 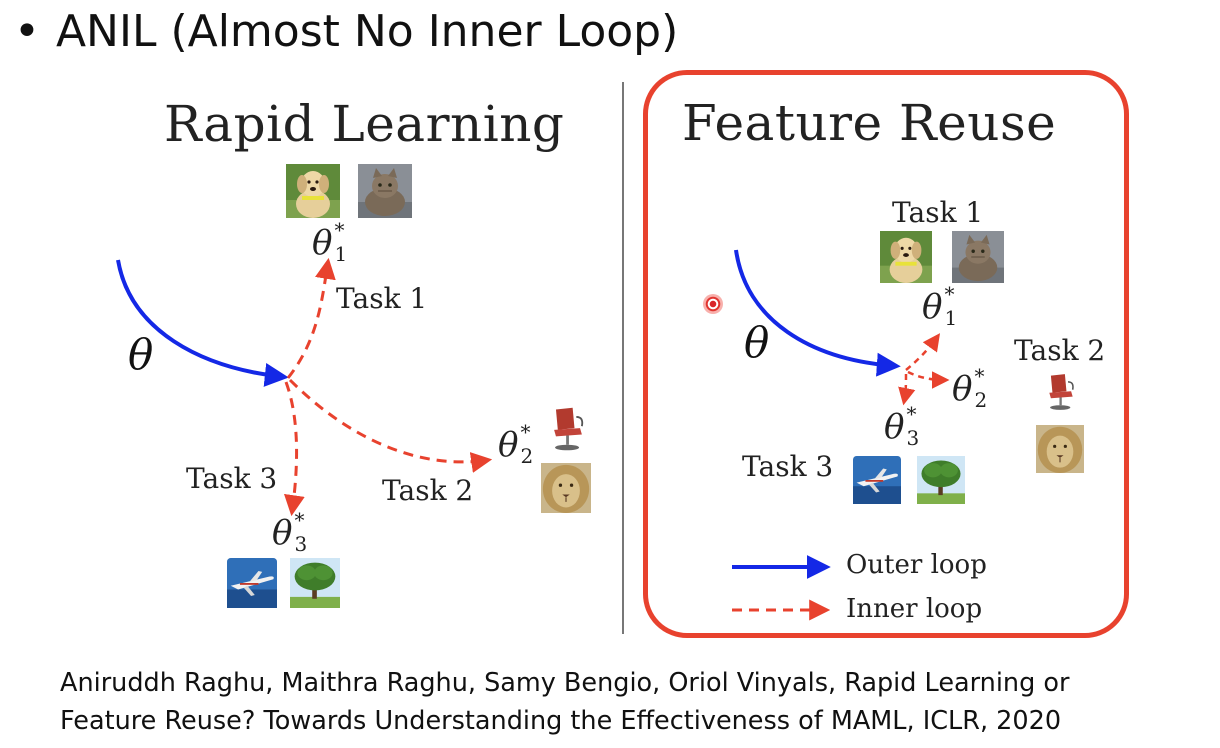 I want to click on left-task1-label: Task 1, so click(x=382, y=298).